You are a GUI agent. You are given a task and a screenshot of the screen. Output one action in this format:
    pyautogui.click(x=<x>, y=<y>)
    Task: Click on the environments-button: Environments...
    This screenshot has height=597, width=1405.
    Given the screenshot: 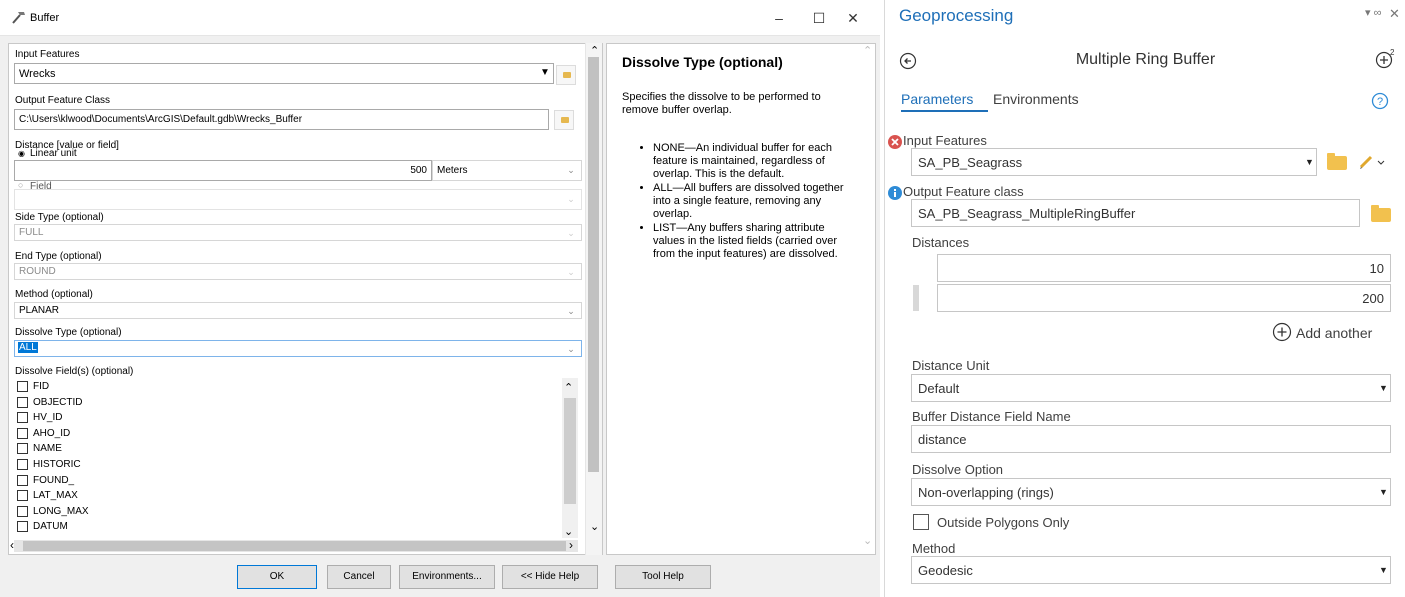 What is the action you would take?
    pyautogui.click(x=447, y=577)
    